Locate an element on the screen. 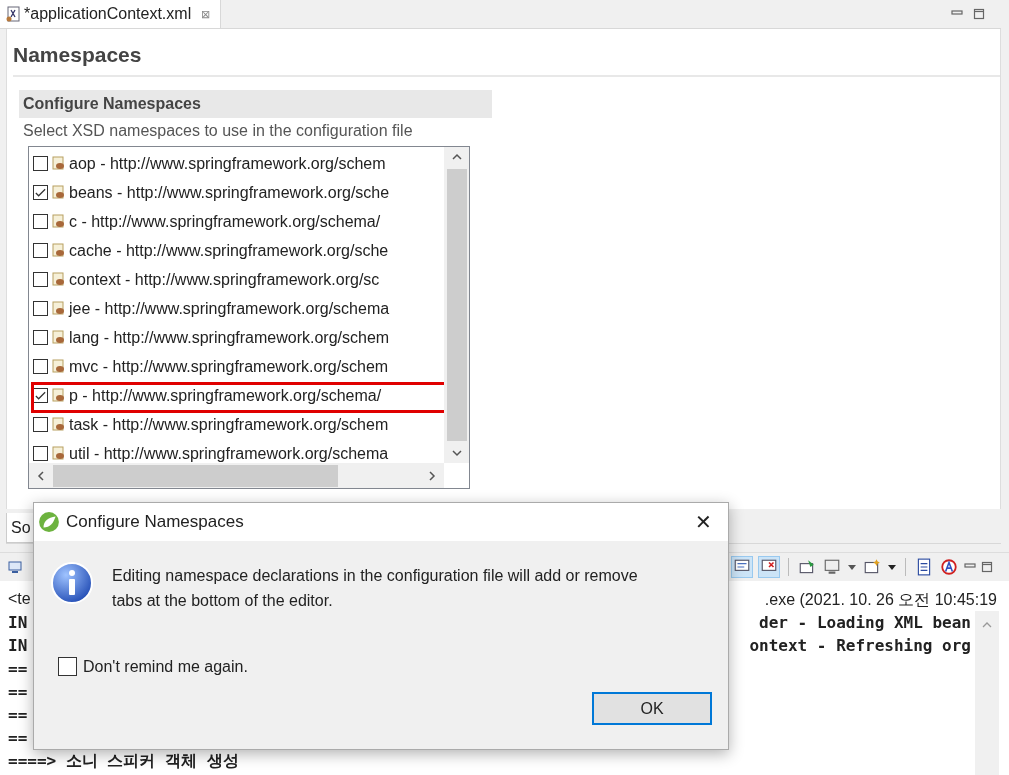 This screenshot has width=1009, height=775. namespace-label: aop - http://www.springframework.org/schem is located at coordinates (227, 163).